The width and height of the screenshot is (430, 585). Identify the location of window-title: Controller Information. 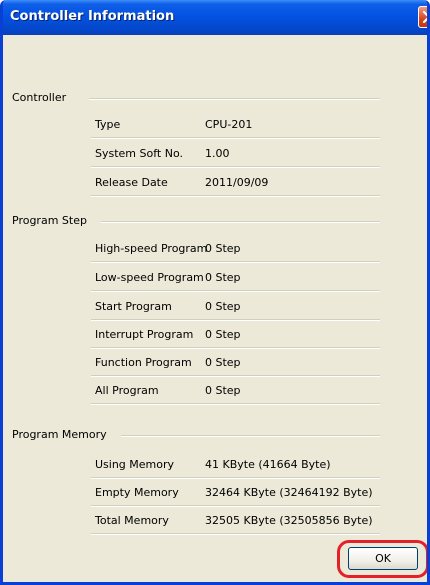
(92, 16).